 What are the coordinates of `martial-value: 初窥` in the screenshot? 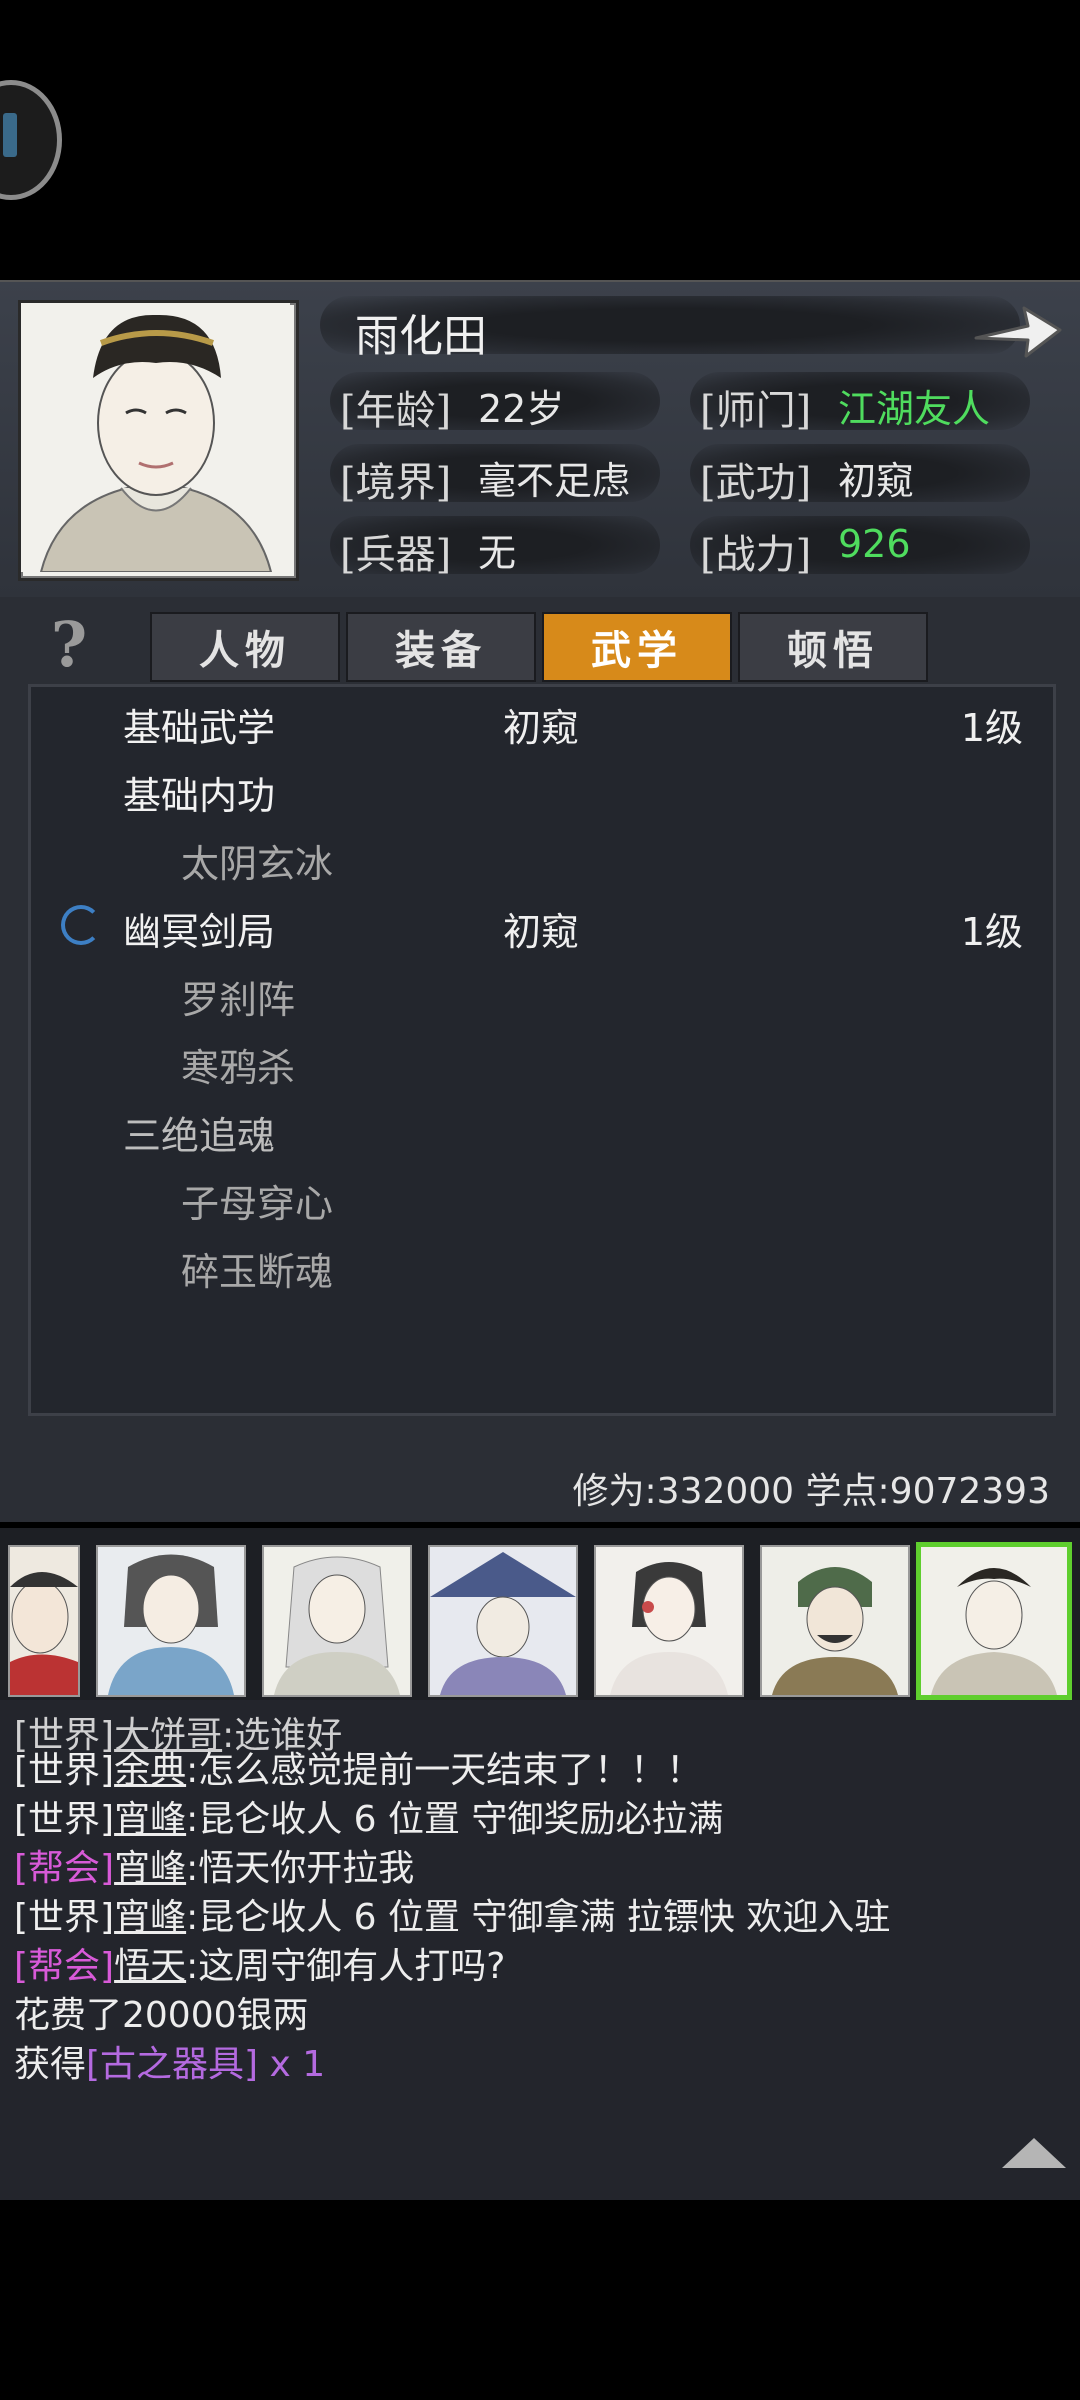 It's located at (876, 481).